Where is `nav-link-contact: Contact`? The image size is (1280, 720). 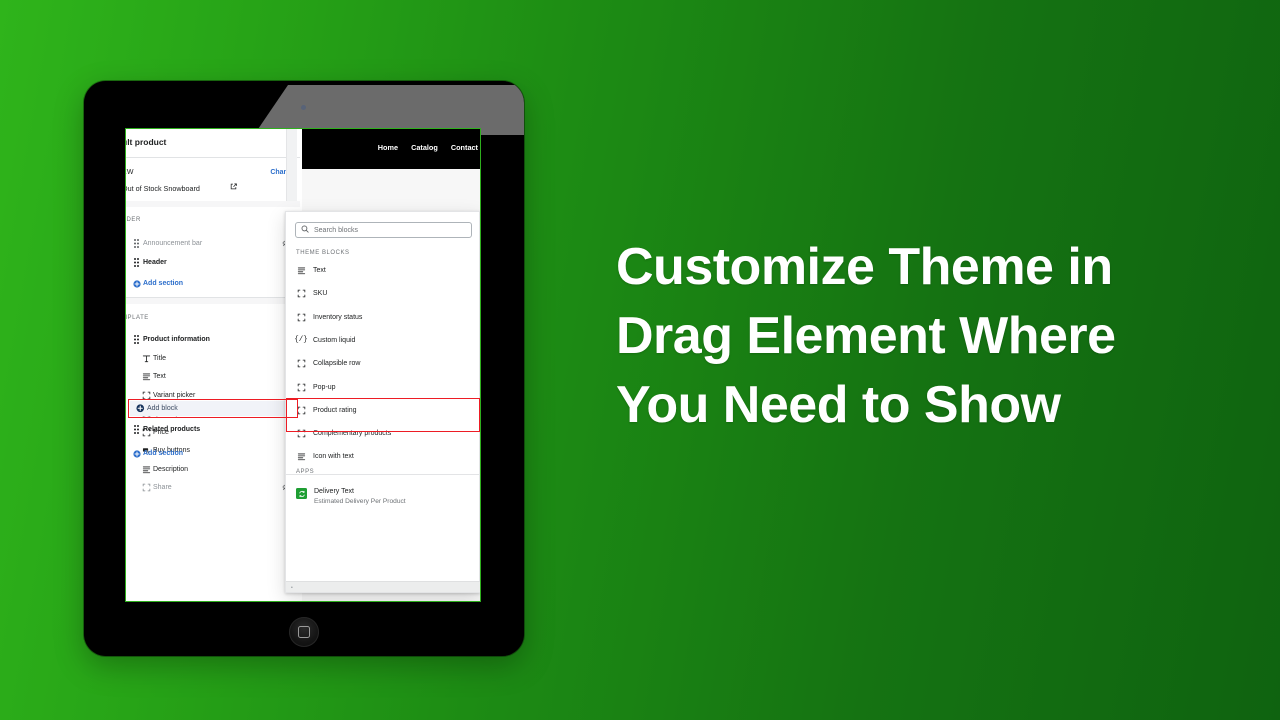 nav-link-contact: Contact is located at coordinates (464, 147).